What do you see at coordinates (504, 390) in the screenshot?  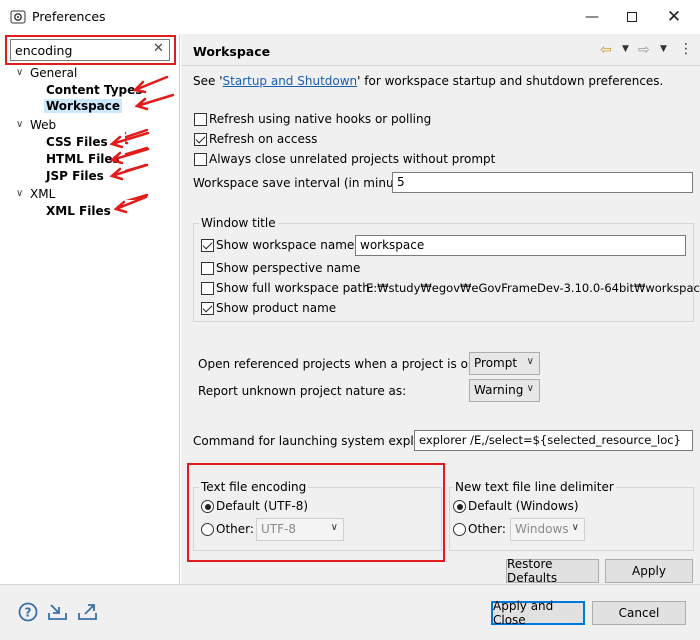 I see `report-nature-combo: Warning ∨` at bounding box center [504, 390].